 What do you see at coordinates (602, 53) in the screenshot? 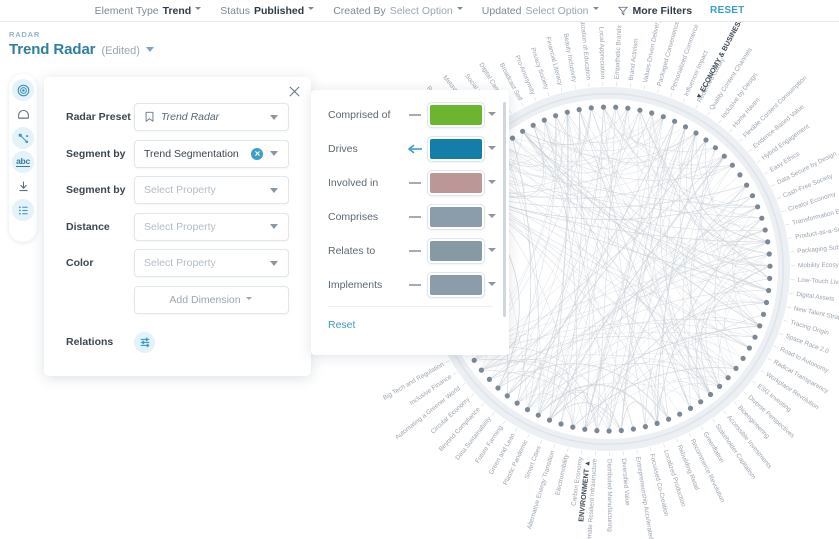
I see `radar-node-label: Local Appreciation` at bounding box center [602, 53].